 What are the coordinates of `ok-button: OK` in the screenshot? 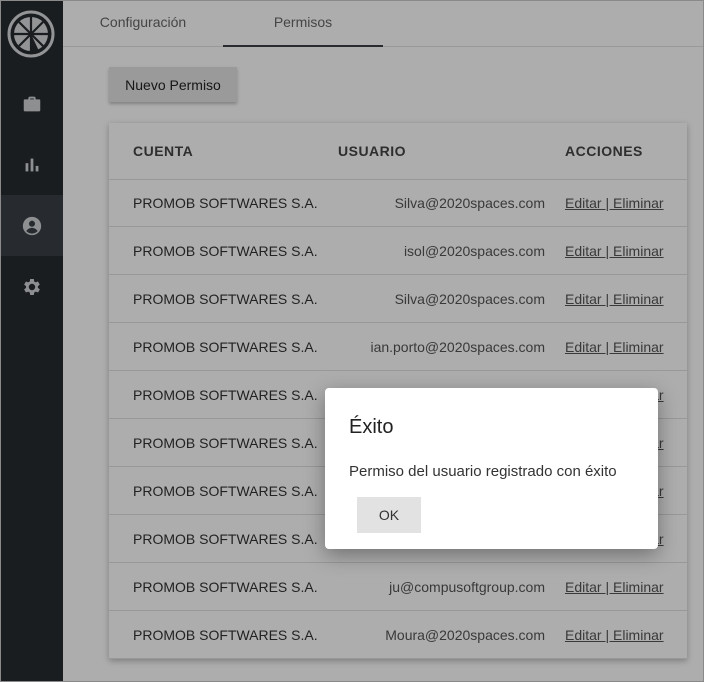 It's located at (389, 515).